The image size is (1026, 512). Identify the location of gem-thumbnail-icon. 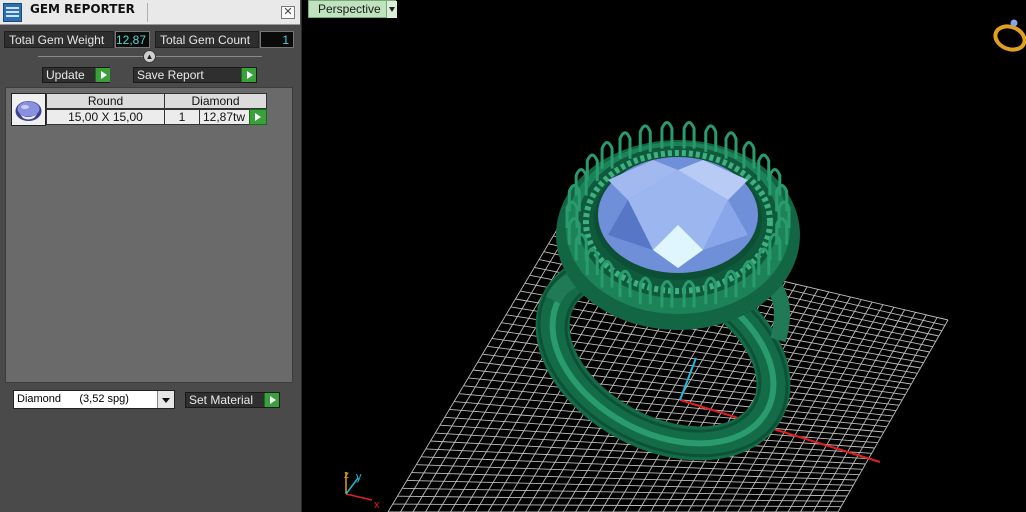
(28, 109).